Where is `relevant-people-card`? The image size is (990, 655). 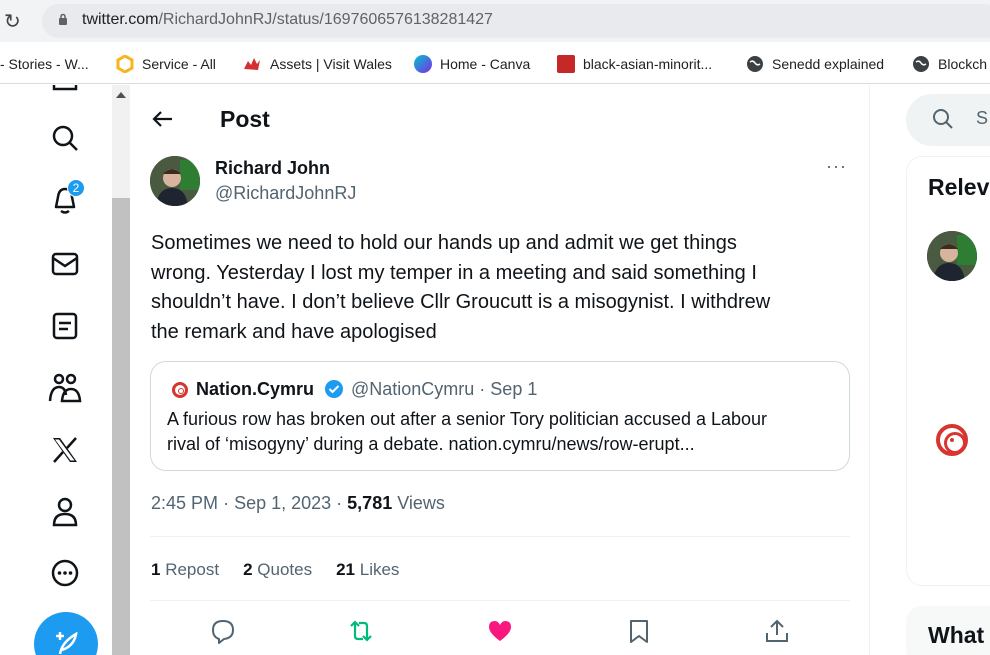 relevant-people-card is located at coordinates (948, 371).